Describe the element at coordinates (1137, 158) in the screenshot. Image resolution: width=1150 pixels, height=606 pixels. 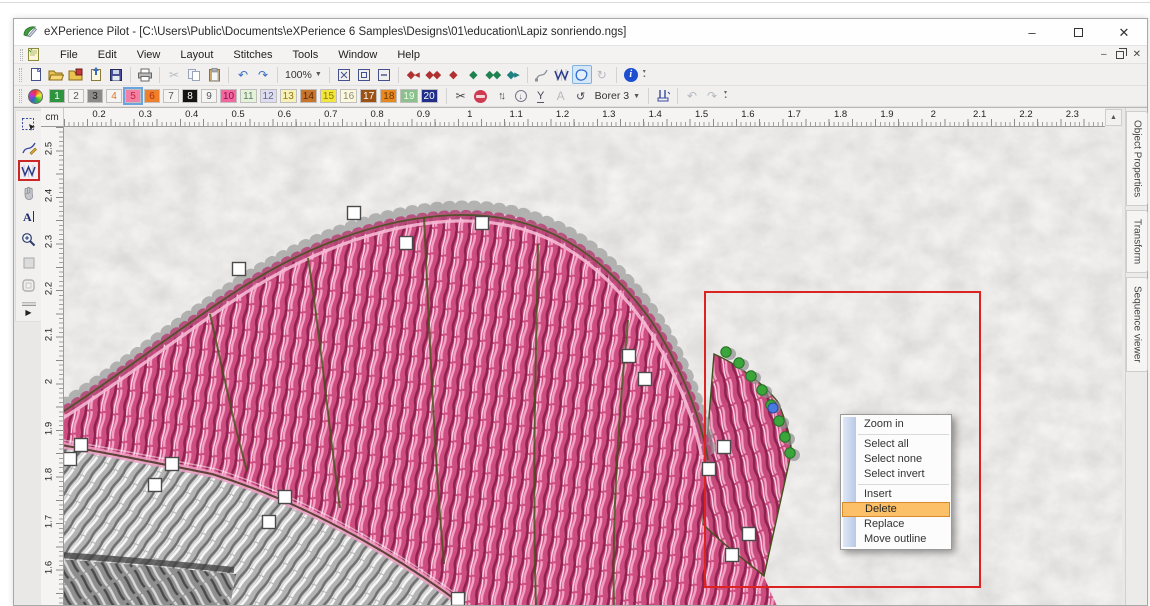
I see `tab-object-properties: Object Properties` at that location.